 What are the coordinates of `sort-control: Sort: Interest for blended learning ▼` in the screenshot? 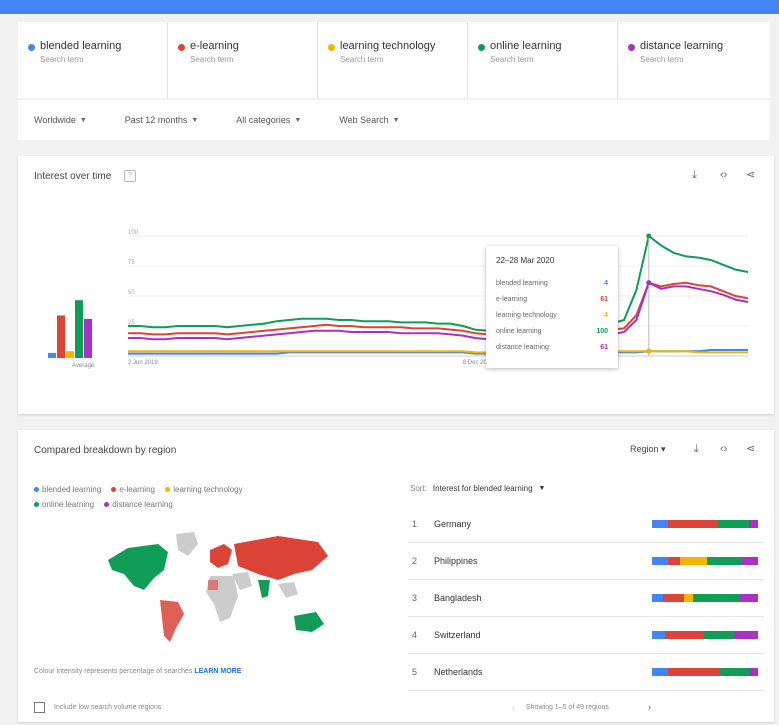 It's located at (477, 488).